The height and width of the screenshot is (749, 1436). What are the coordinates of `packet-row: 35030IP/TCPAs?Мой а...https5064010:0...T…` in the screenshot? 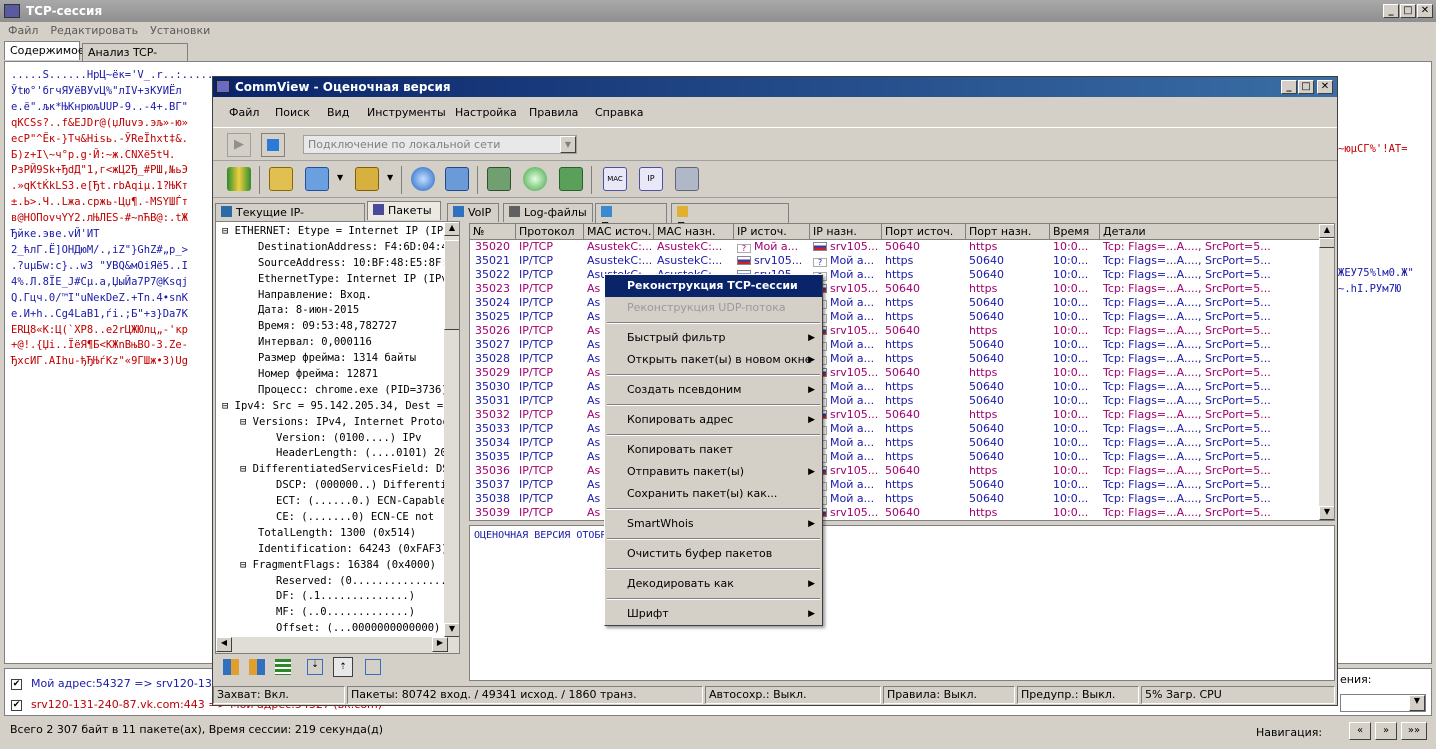 It's located at (895, 387).